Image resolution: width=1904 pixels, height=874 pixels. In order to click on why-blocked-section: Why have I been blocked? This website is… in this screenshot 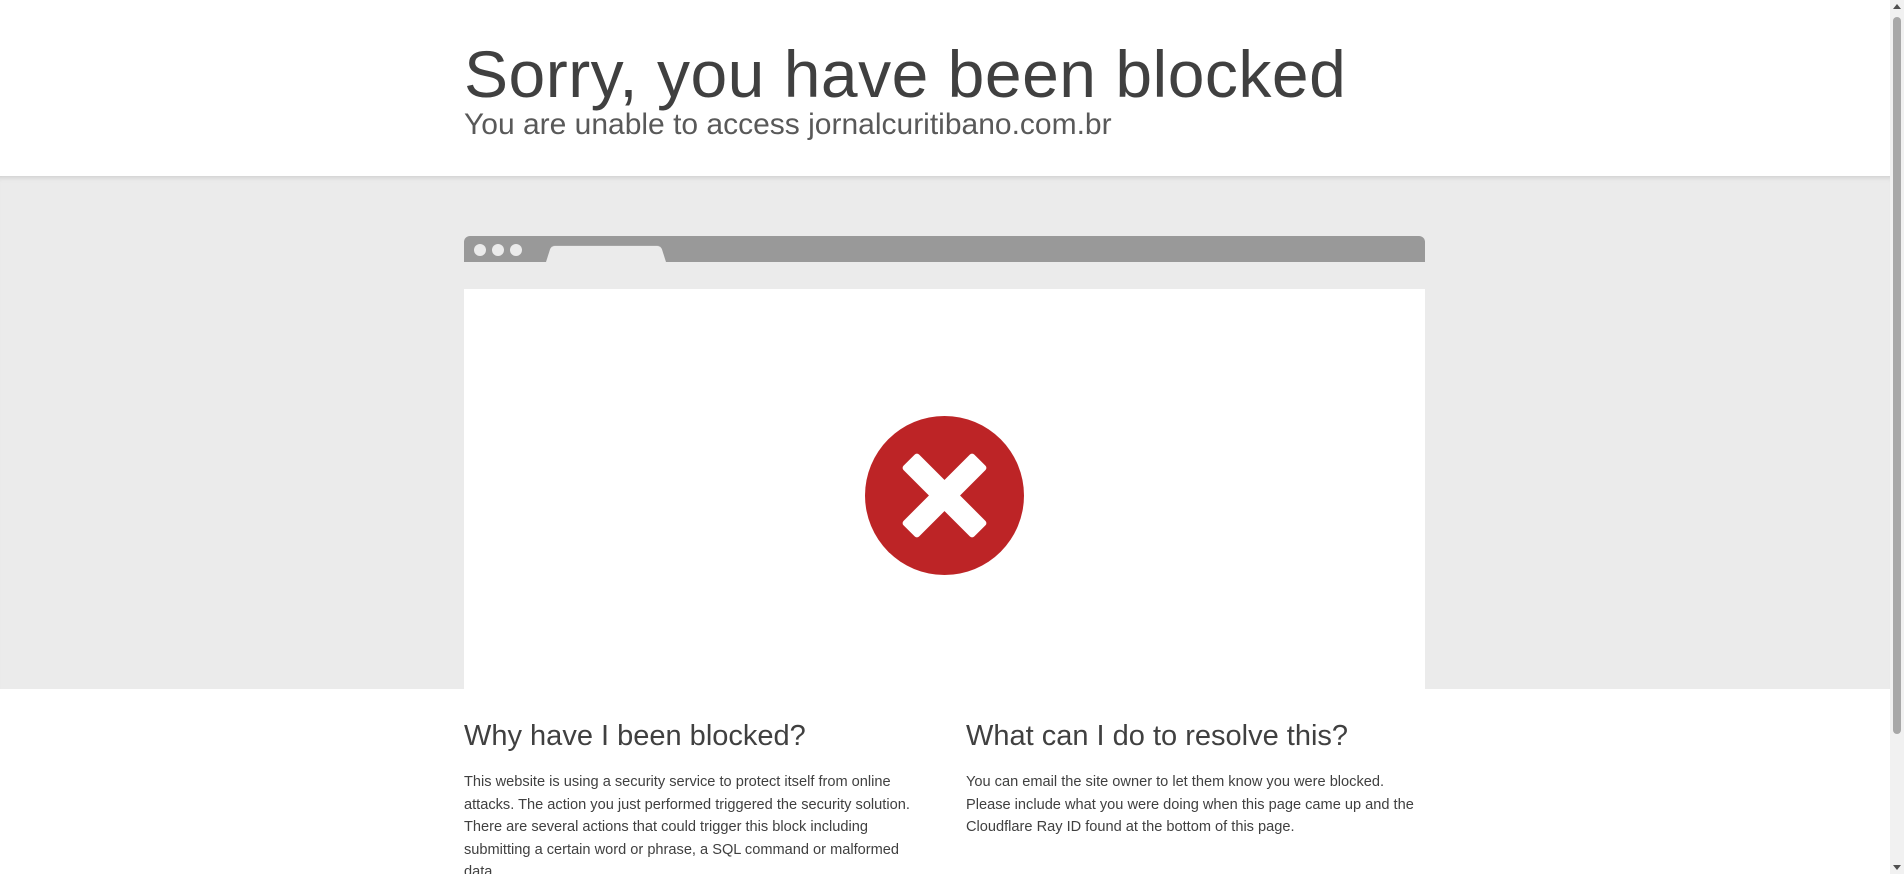, I will do `click(694, 797)`.